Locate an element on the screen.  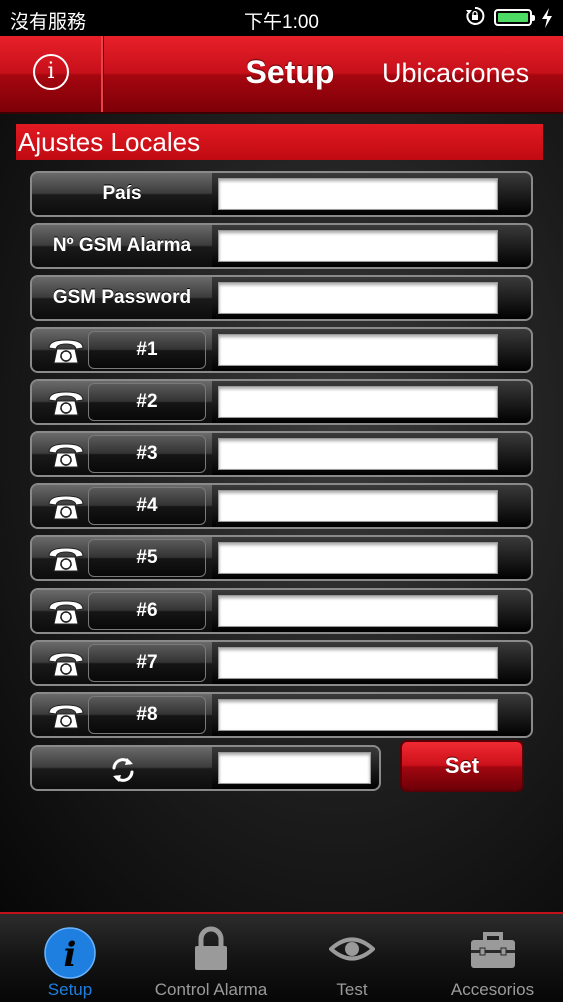
phone-1-input is located at coordinates (358, 350).